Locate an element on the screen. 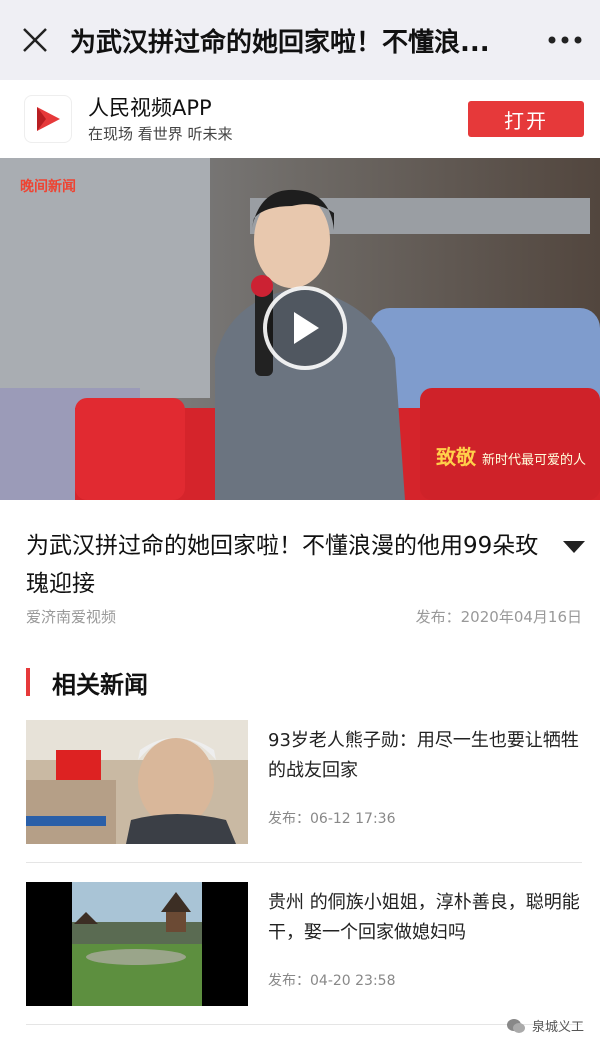  article-title: 为武汉拼过命的她回家啦！不懂浪漫的他用99朵玫瑰迎接 is located at coordinates (282, 565).